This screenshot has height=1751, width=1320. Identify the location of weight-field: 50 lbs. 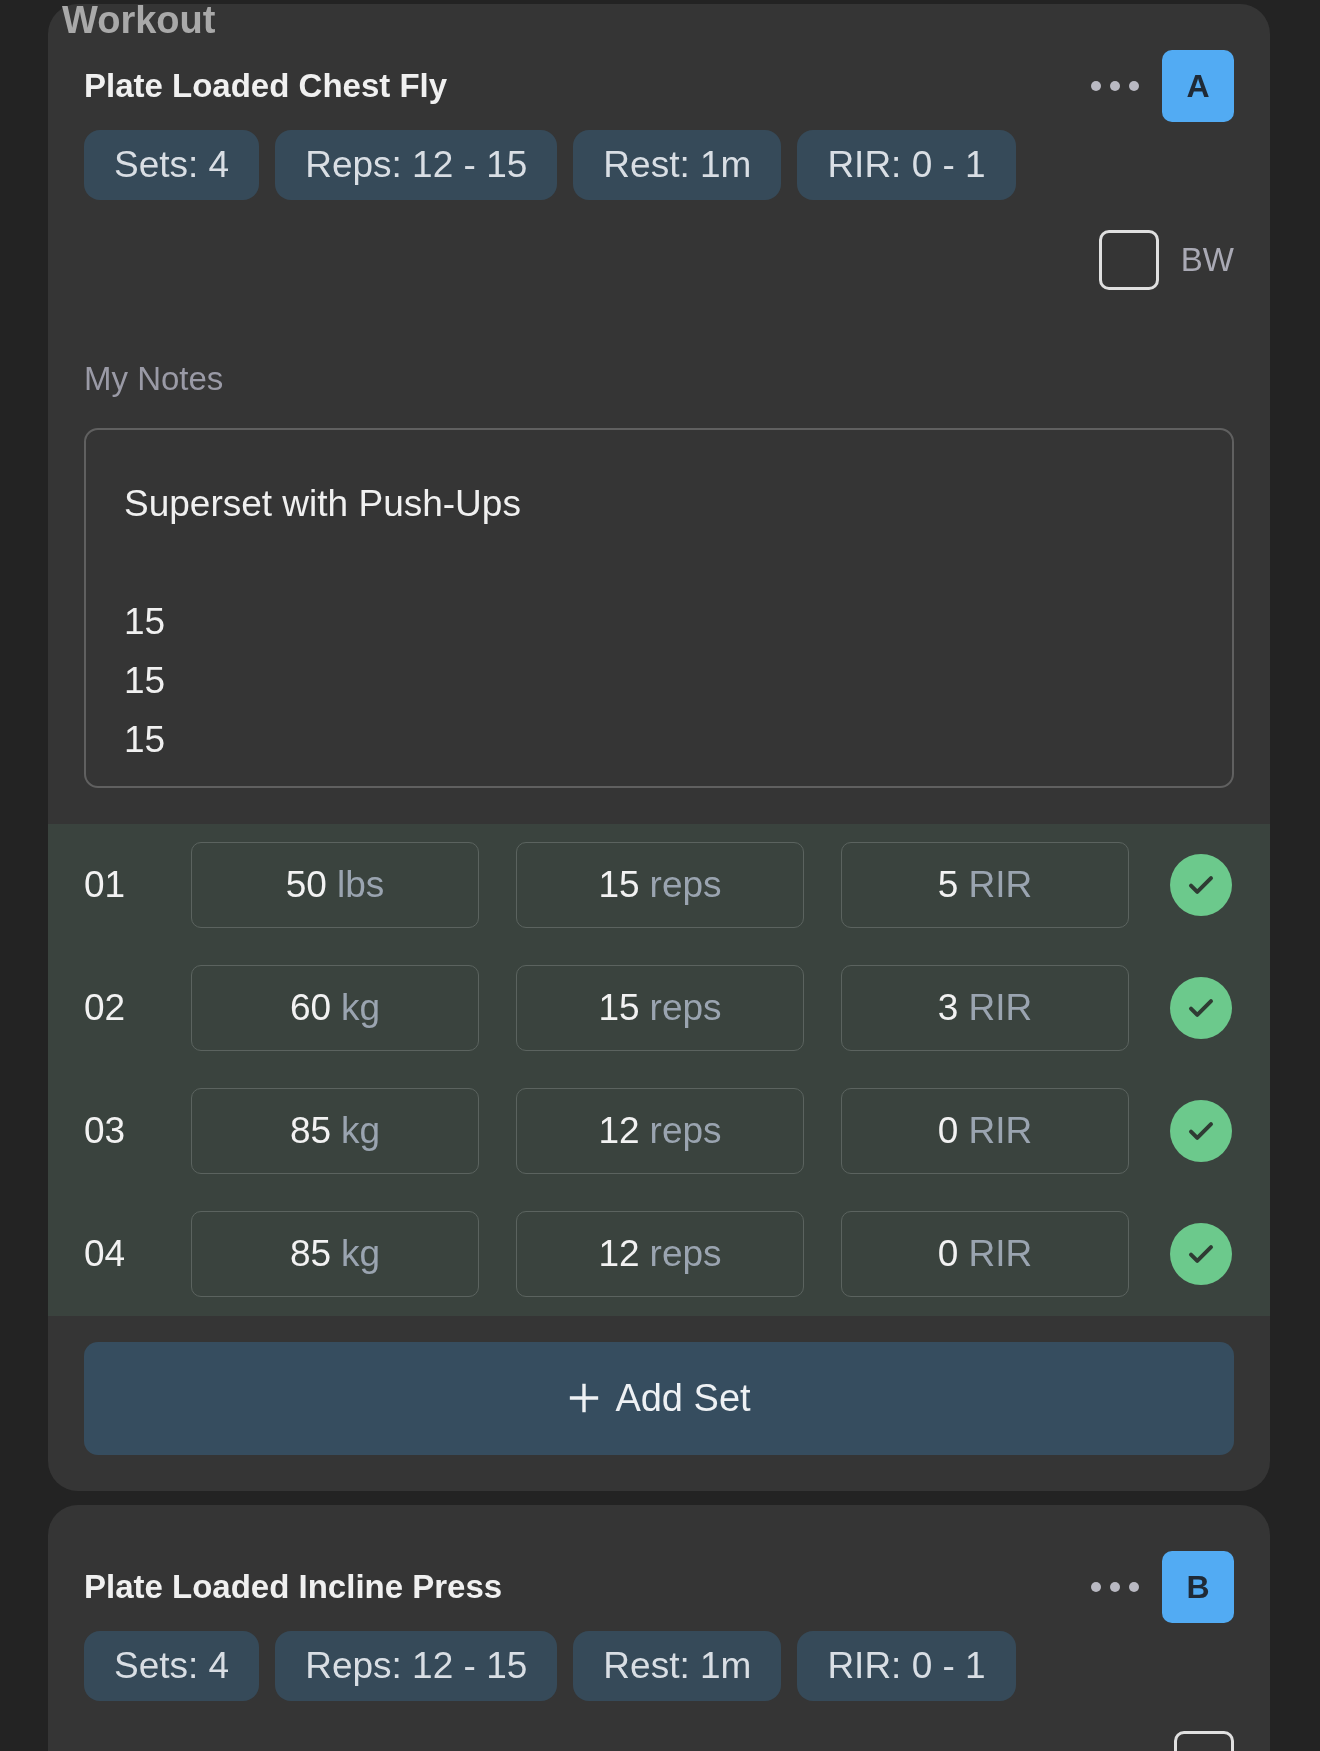
(335, 885).